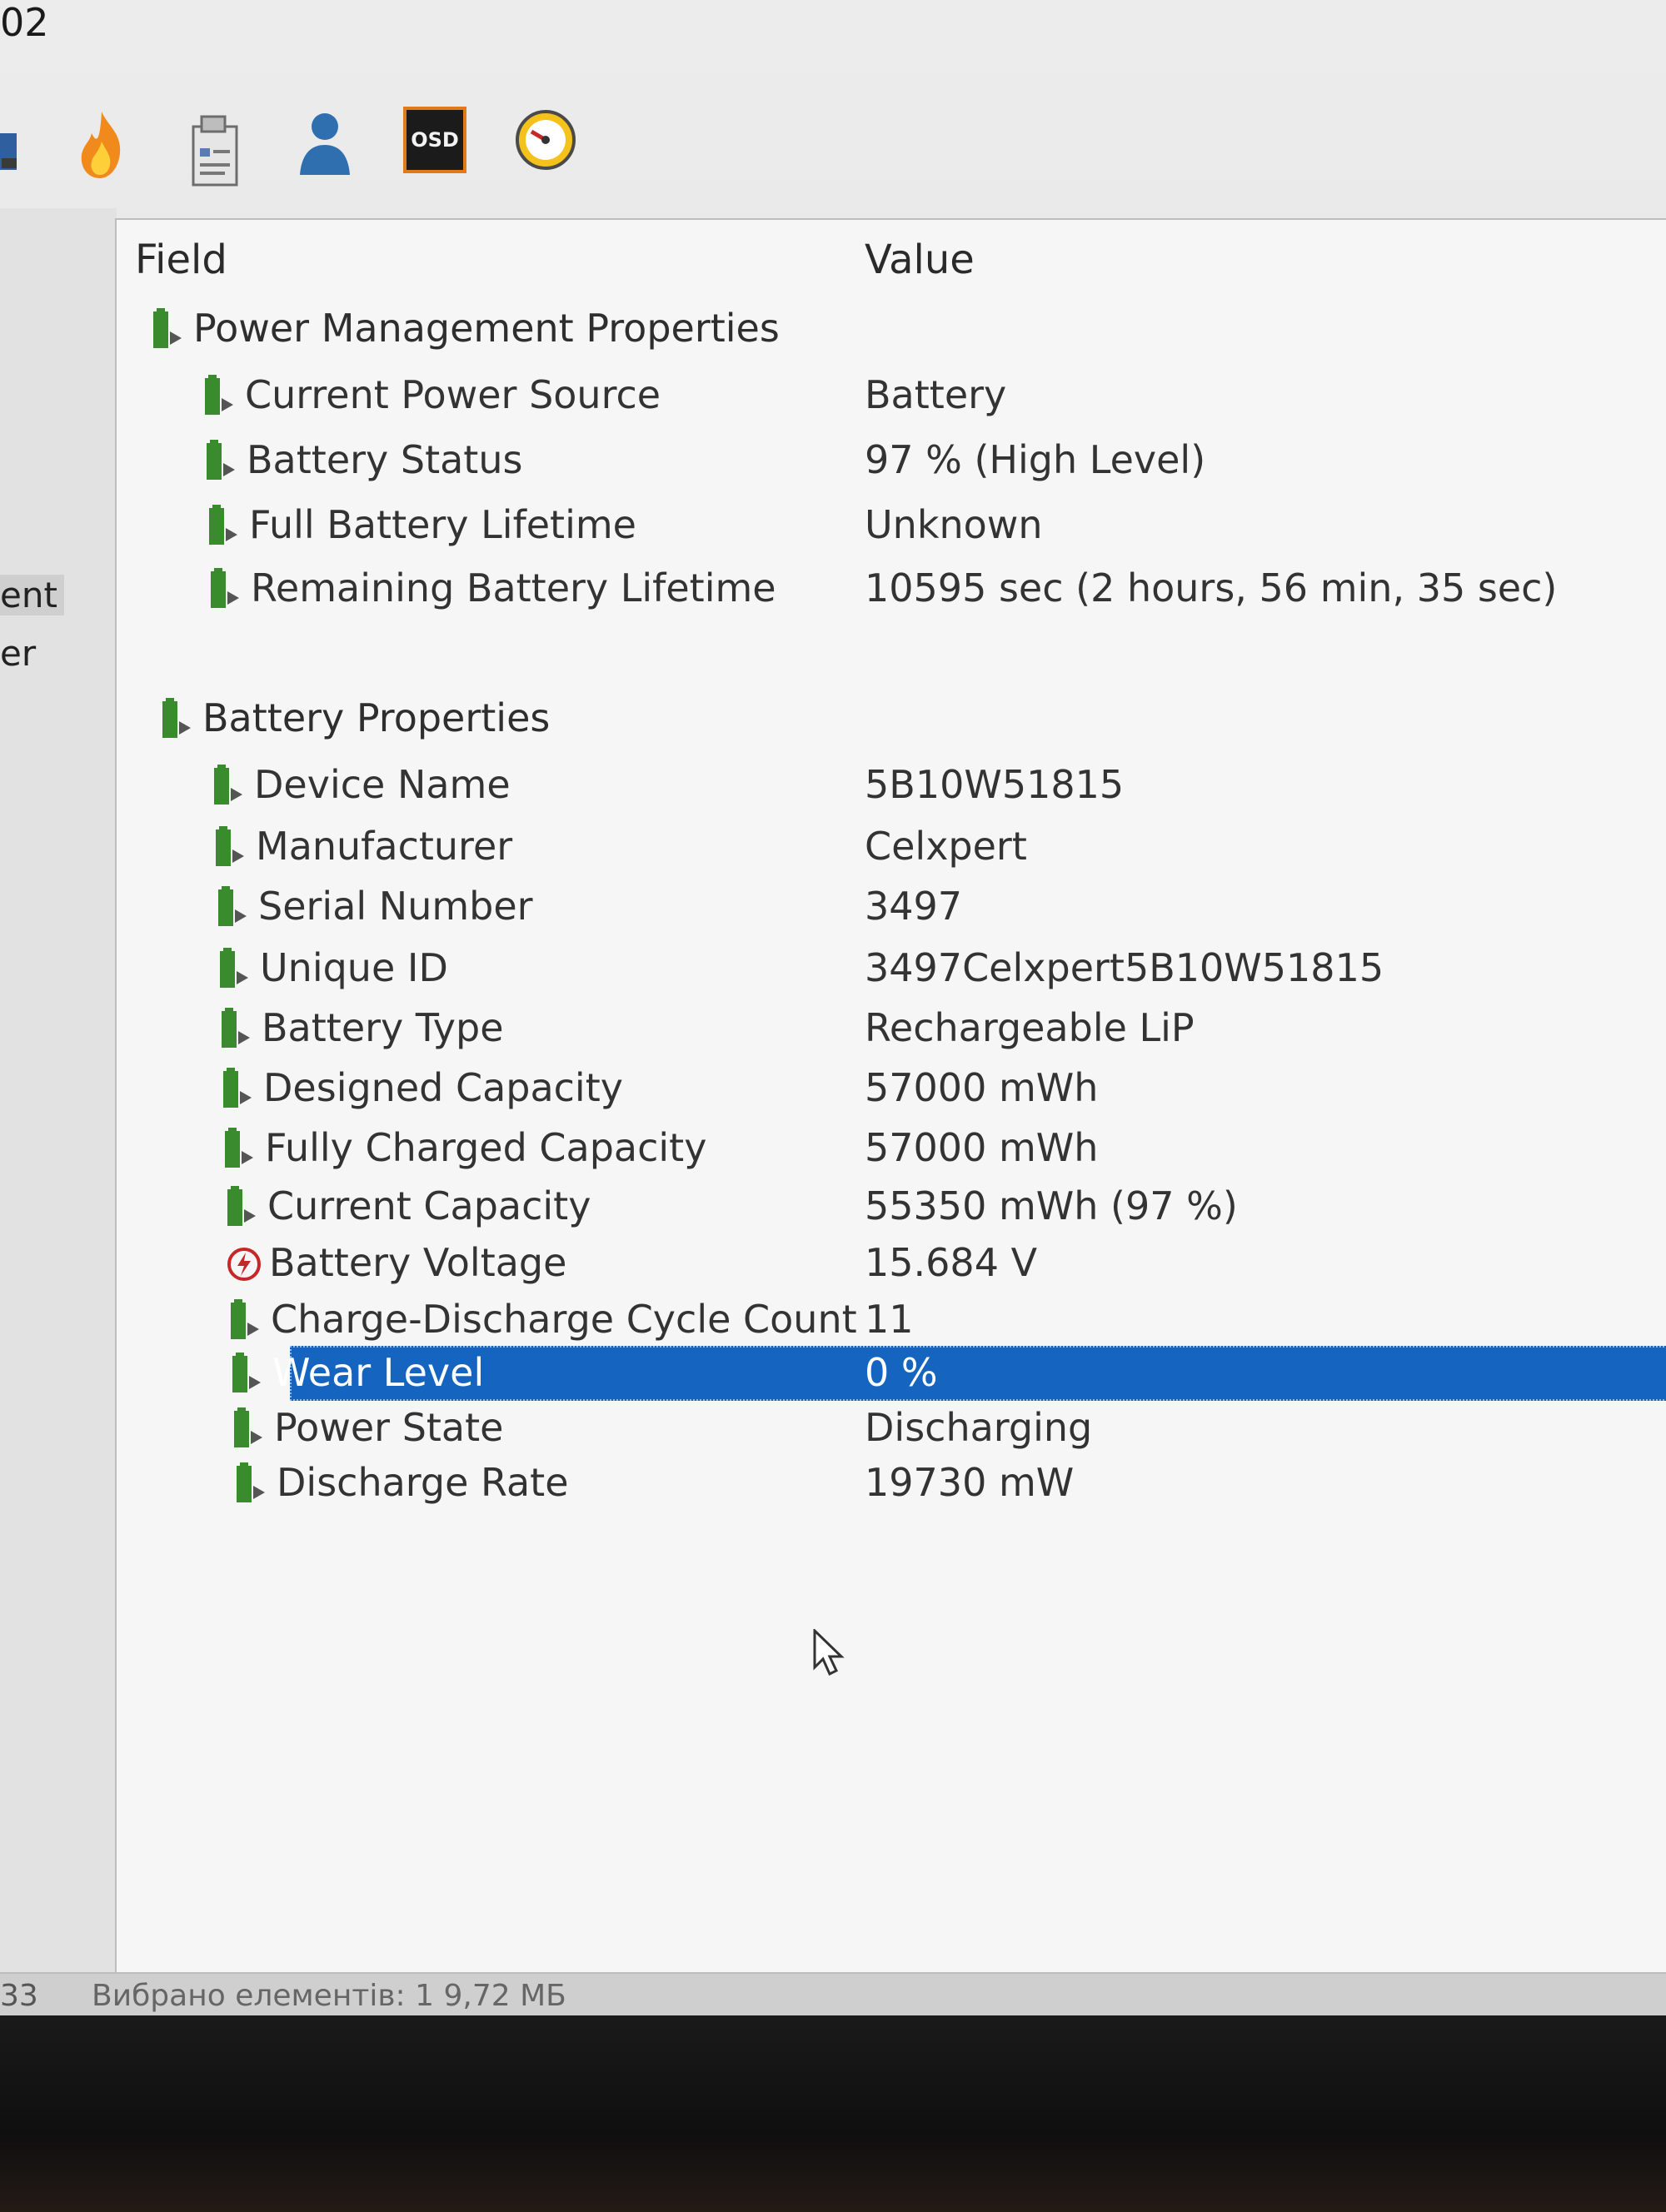 Image resolution: width=1666 pixels, height=2212 pixels. I want to click on gauge-icon, so click(545, 140).